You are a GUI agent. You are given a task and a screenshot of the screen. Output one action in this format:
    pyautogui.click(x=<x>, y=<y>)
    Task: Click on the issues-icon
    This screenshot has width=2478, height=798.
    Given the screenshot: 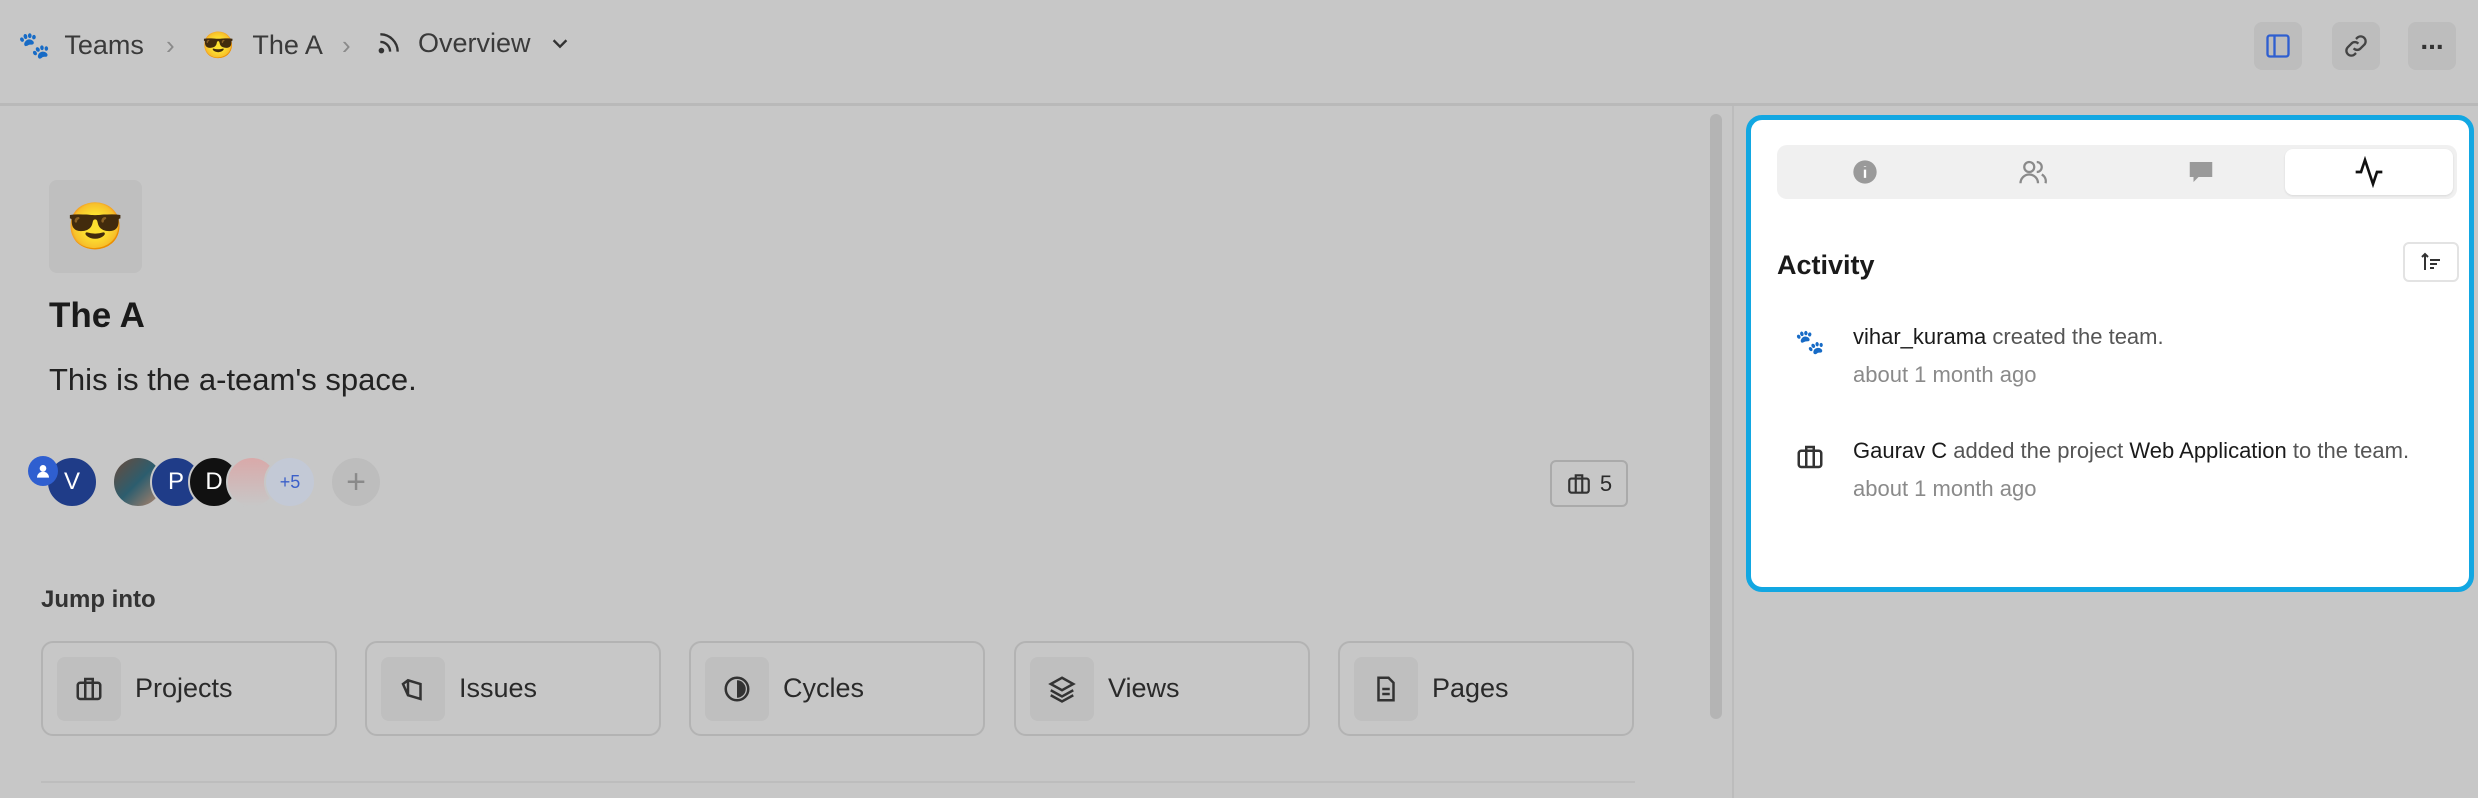 What is the action you would take?
    pyautogui.click(x=413, y=688)
    